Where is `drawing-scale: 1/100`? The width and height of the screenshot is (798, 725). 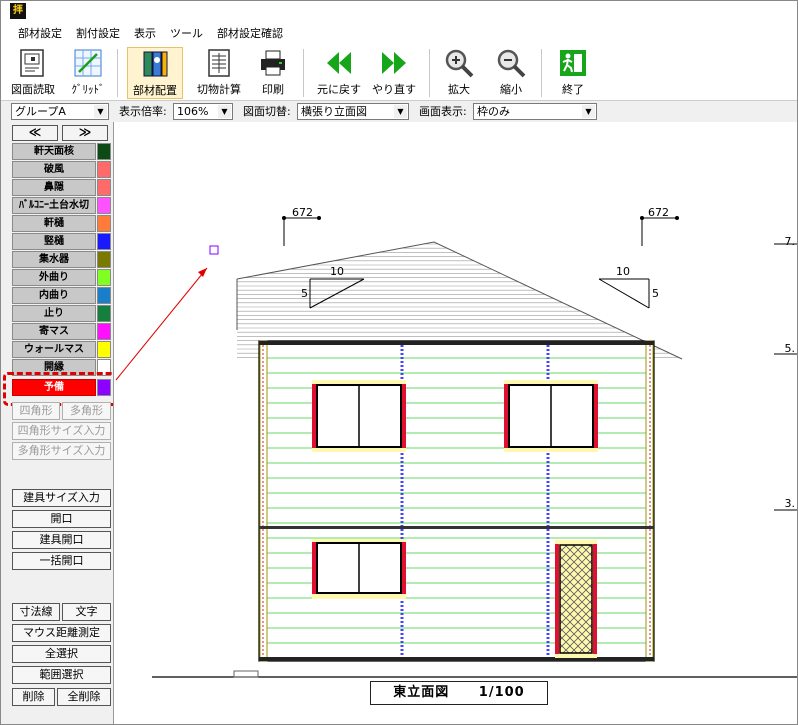
drawing-scale: 1/100 is located at coordinates (501, 692).